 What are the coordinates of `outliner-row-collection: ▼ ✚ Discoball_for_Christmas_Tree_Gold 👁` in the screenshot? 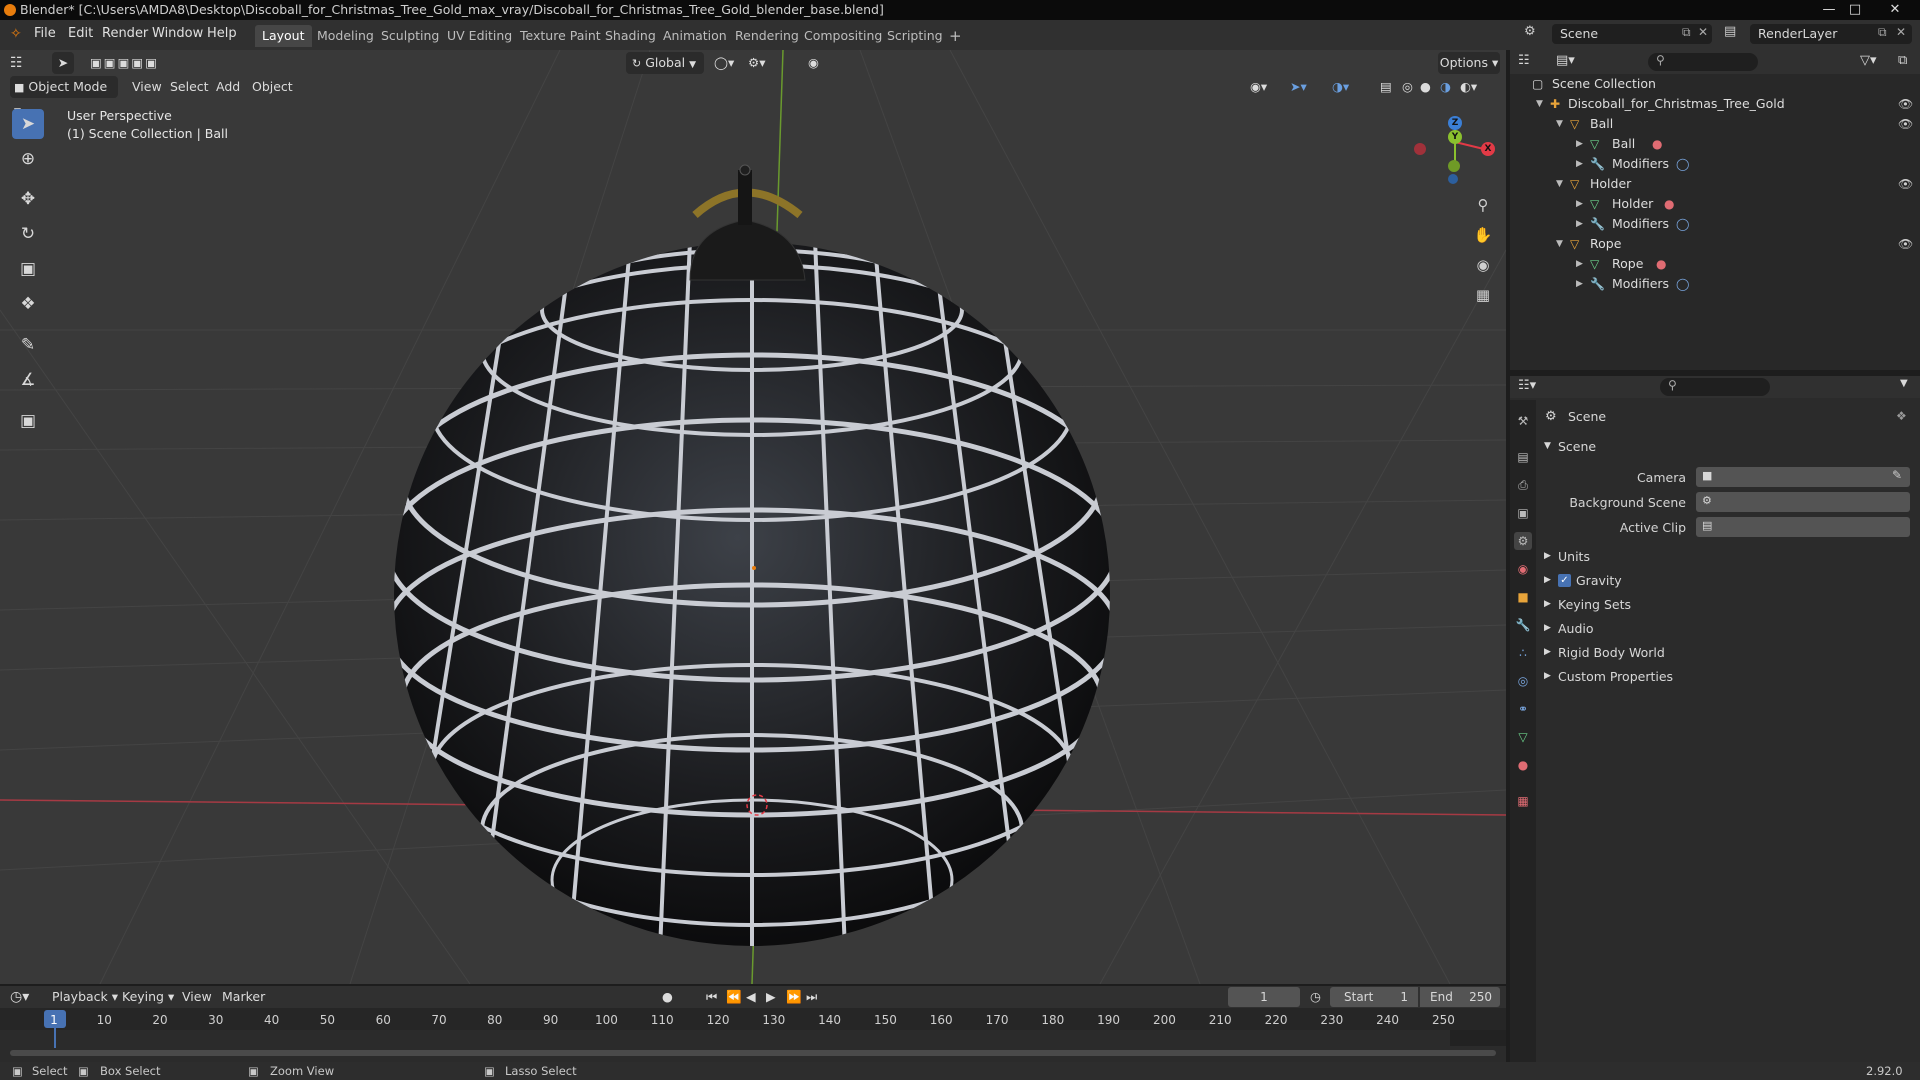 It's located at (1715, 104).